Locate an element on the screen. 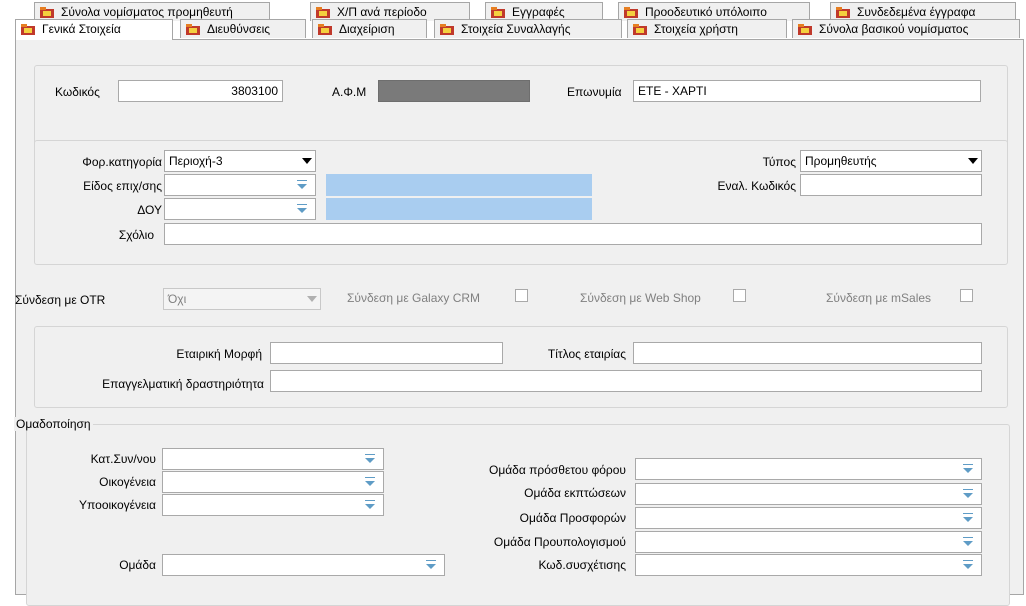 This screenshot has width=1026, height=606. company-form-field is located at coordinates (386, 353).